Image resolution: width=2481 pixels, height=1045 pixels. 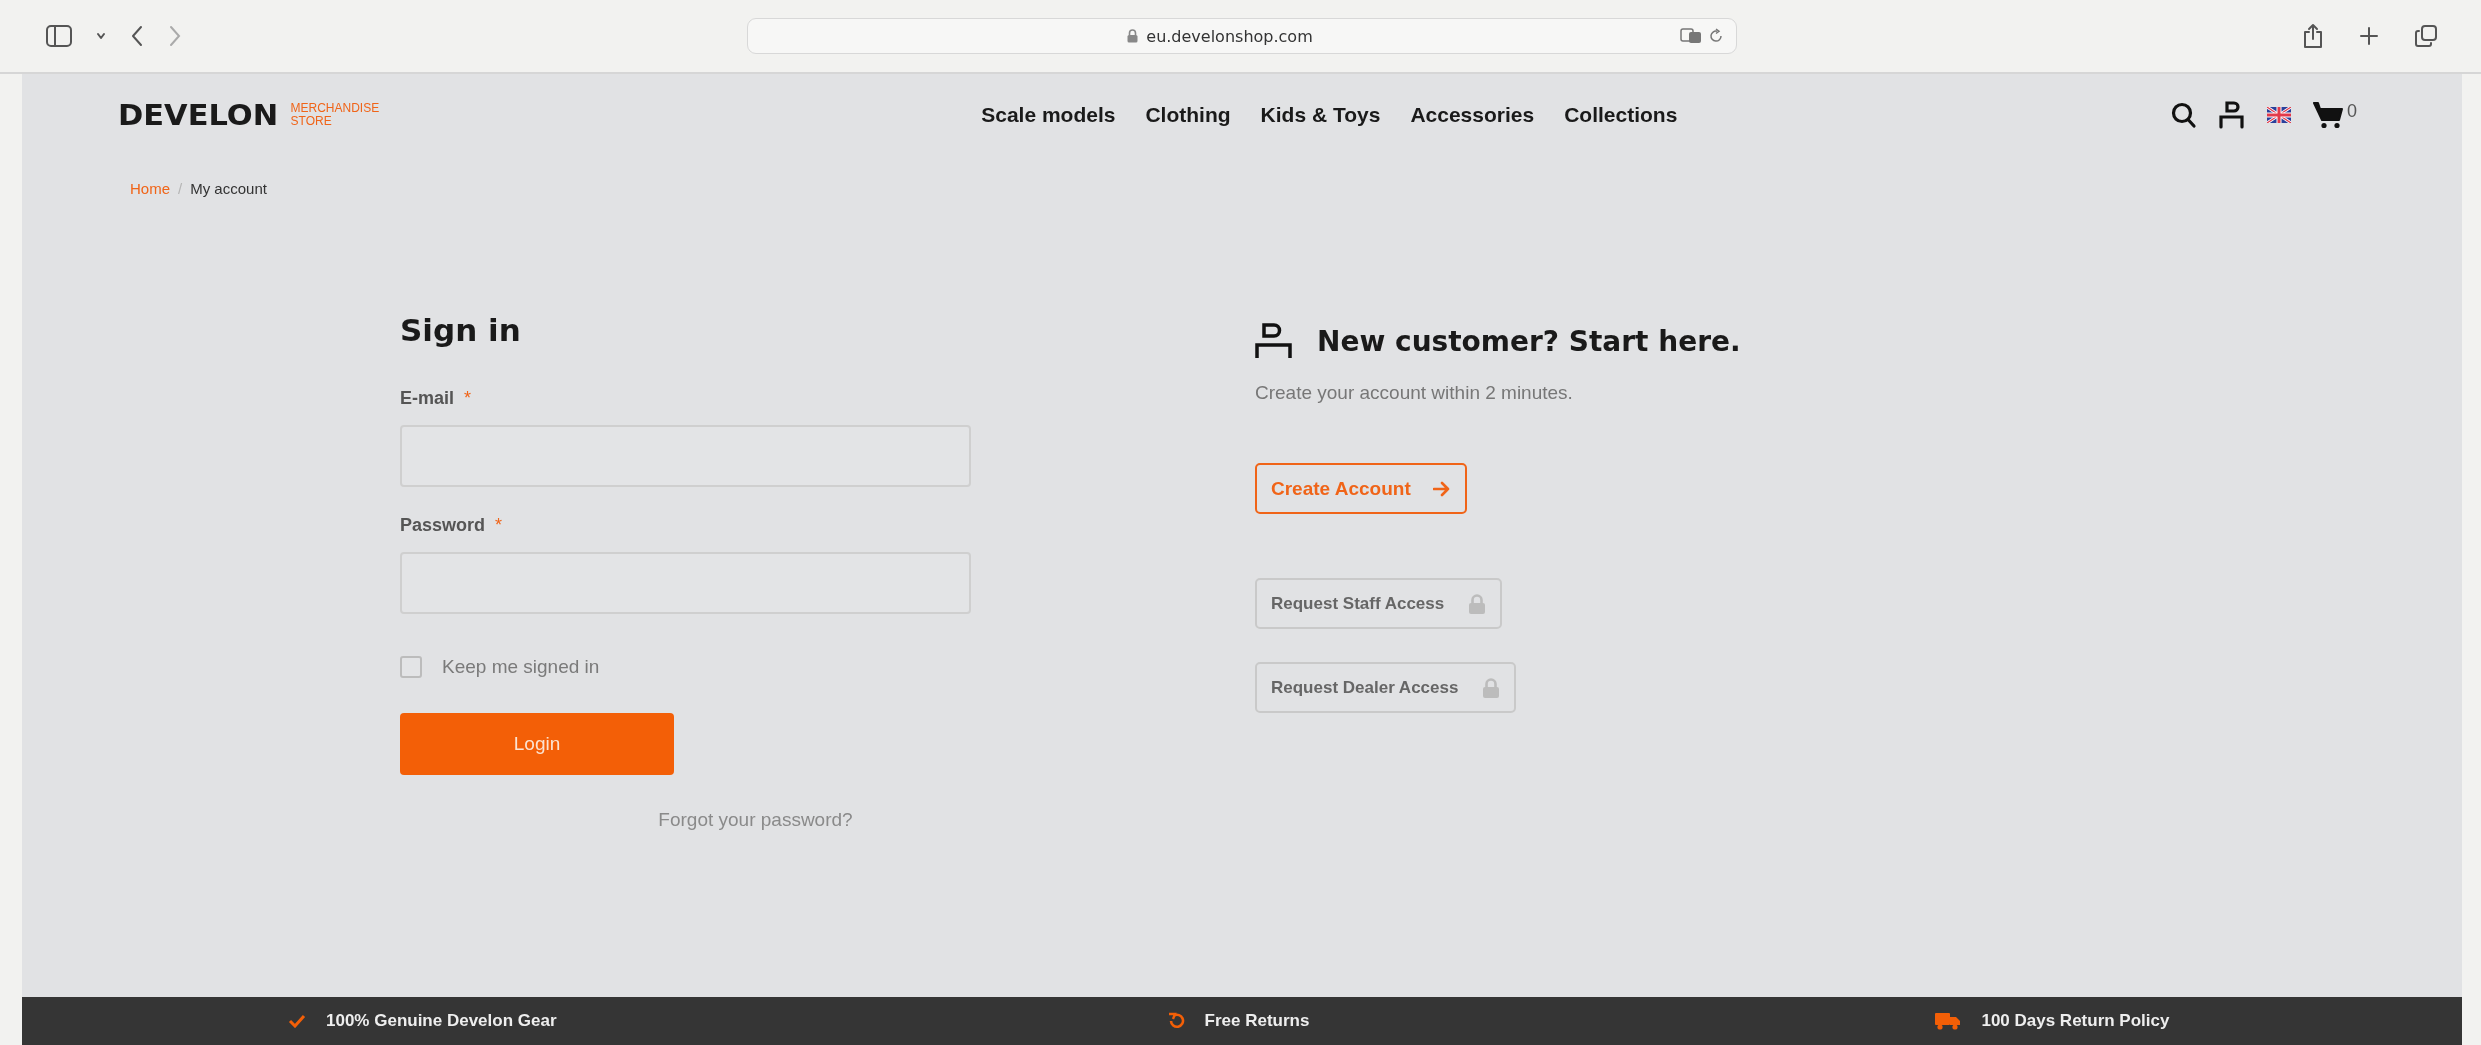 What do you see at coordinates (2313, 36) in the screenshot?
I see `share-icon` at bounding box center [2313, 36].